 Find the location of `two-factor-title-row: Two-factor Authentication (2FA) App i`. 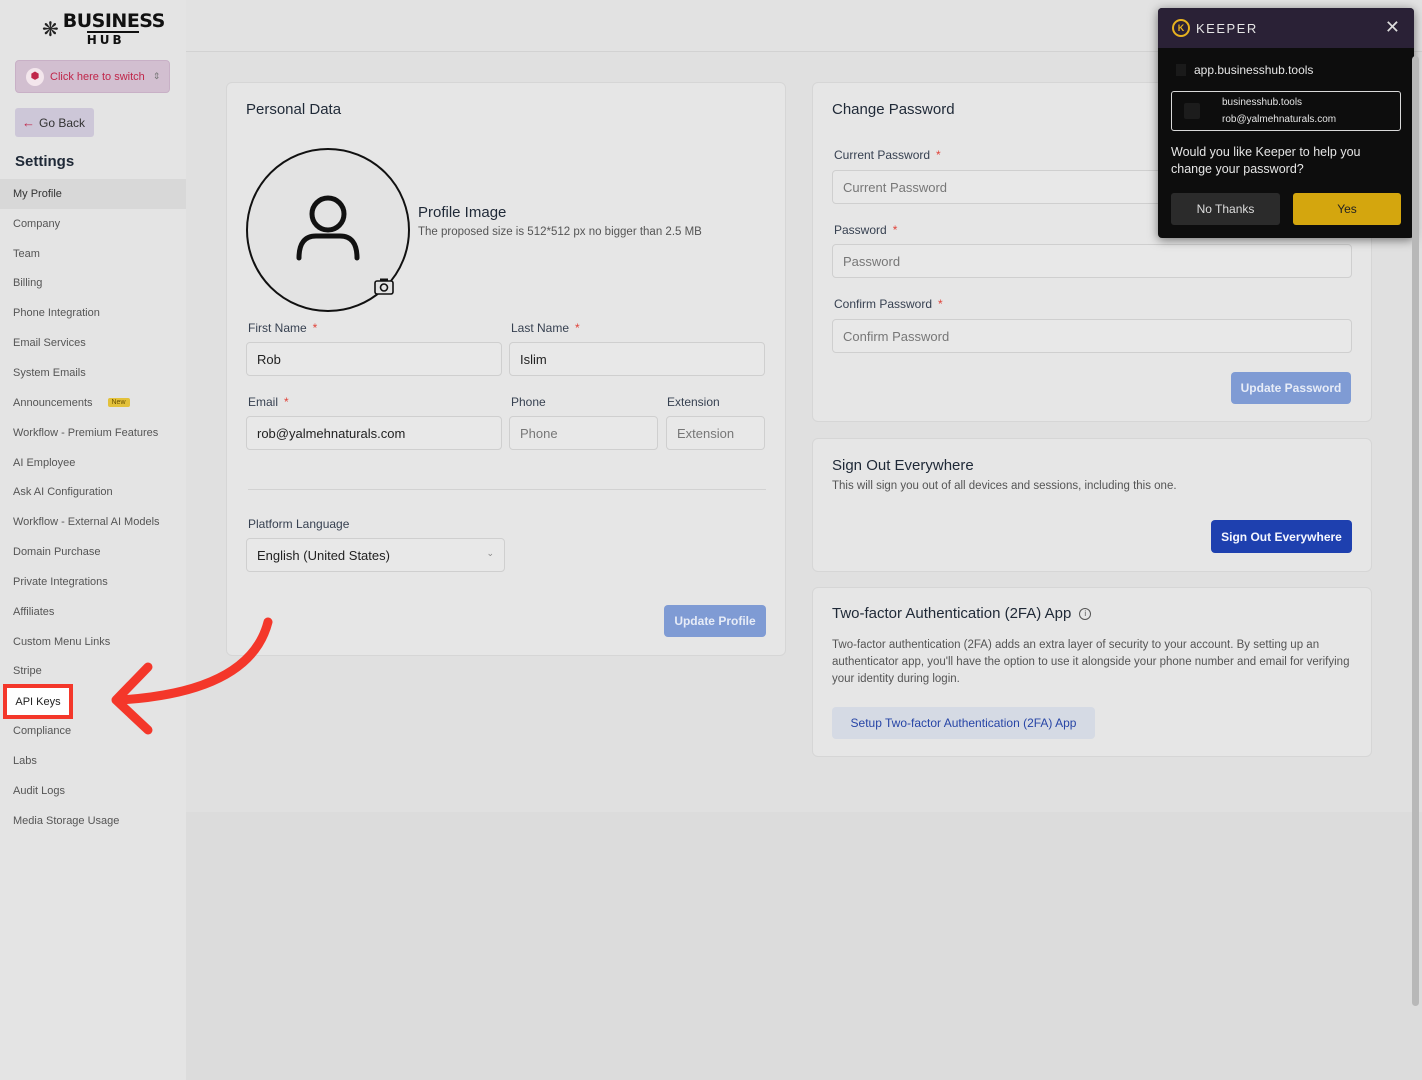

two-factor-title-row: Two-factor Authentication (2FA) App i is located at coordinates (962, 613).